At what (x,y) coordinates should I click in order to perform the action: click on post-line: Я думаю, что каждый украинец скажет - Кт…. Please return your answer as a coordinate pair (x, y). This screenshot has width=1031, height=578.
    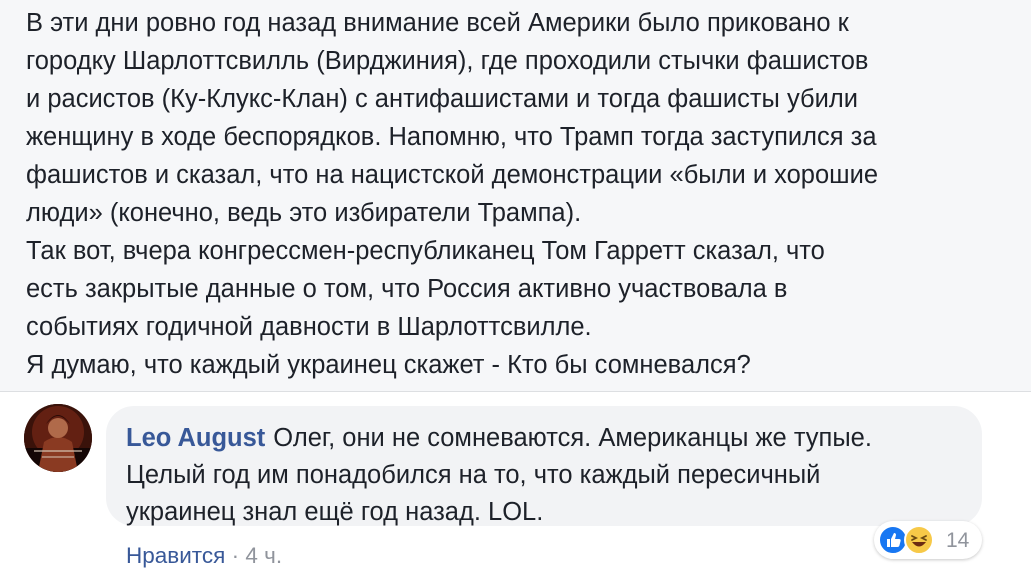
    Looking at the image, I should click on (388, 365).